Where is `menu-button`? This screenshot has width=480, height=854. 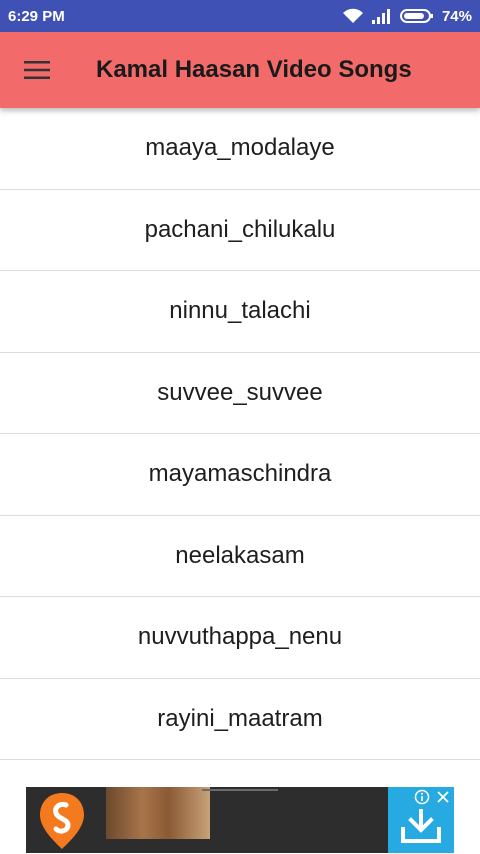 menu-button is located at coordinates (37, 70).